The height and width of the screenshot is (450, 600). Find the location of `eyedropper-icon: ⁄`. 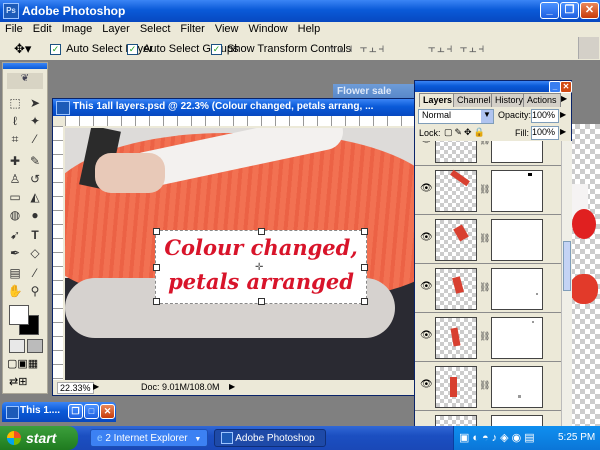

eyedropper-icon: ⁄ is located at coordinates (35, 273).